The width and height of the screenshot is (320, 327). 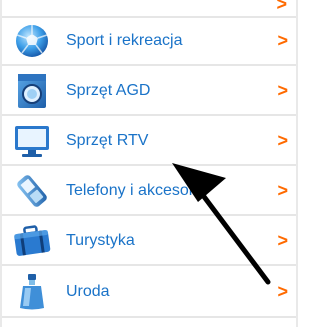 I want to click on menu-item-telefony: Telefony i akcesoria >, so click(x=149, y=192).